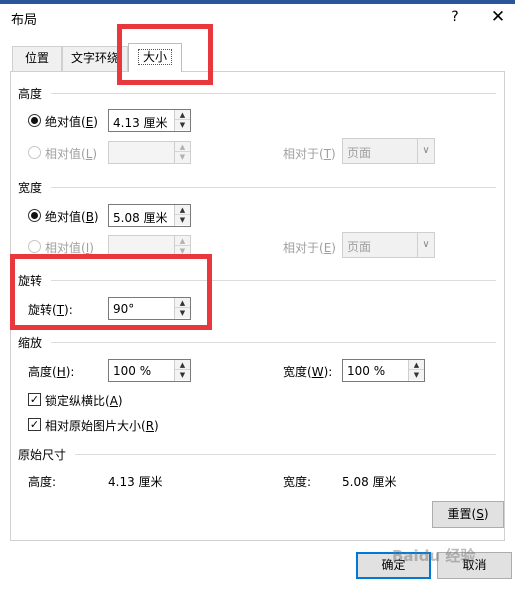 This screenshot has height=592, width=515. What do you see at coordinates (34, 246) in the screenshot?
I see `width-relative-radio` at bounding box center [34, 246].